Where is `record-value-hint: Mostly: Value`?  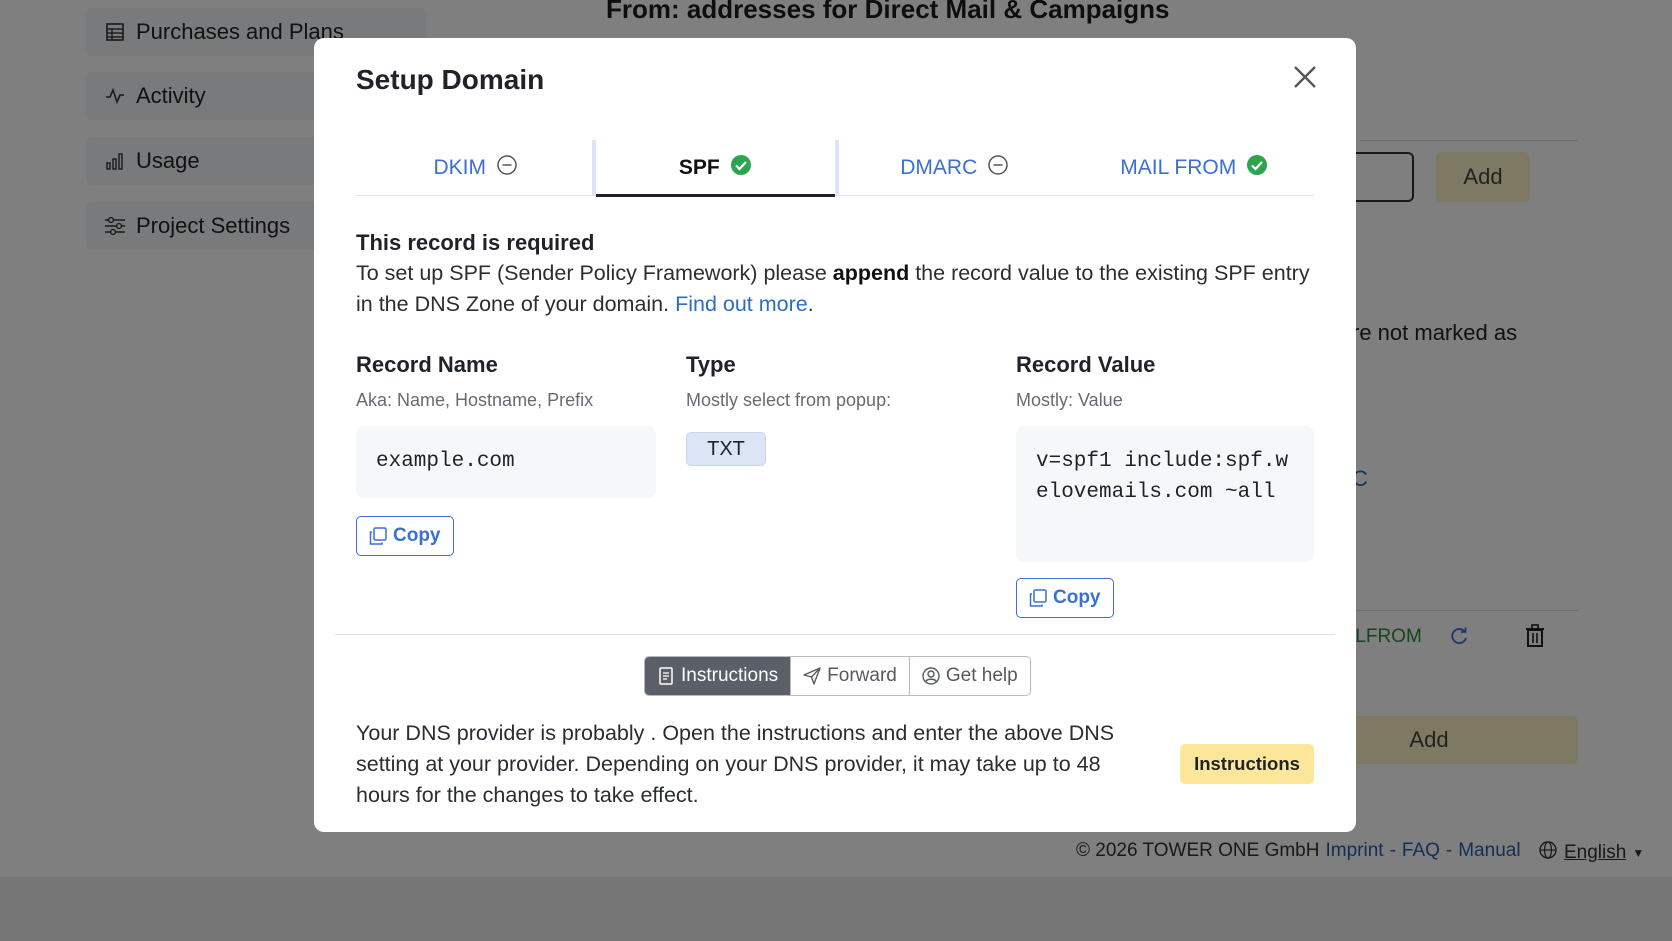
record-value-hint: Mostly: Value is located at coordinates (1069, 400).